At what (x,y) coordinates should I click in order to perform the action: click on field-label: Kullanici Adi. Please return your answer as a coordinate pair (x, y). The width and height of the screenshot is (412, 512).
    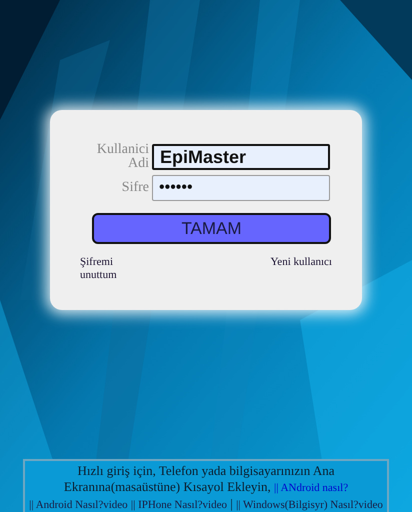
    Looking at the image, I should click on (122, 157).